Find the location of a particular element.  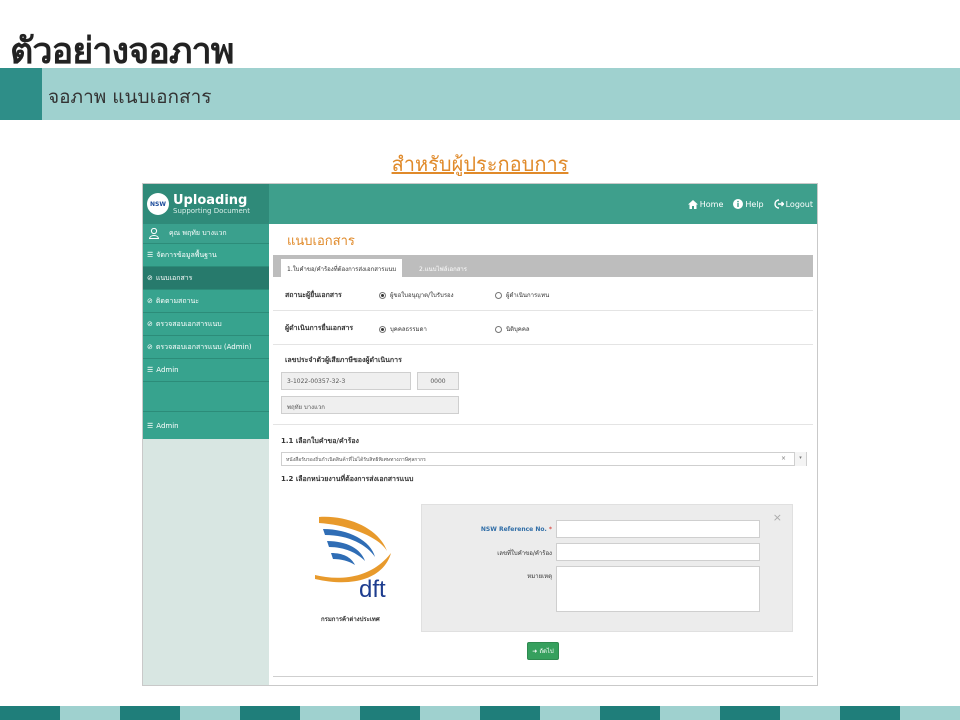

nsw-ref-label-text: NSW Reference No. is located at coordinates (513, 529).